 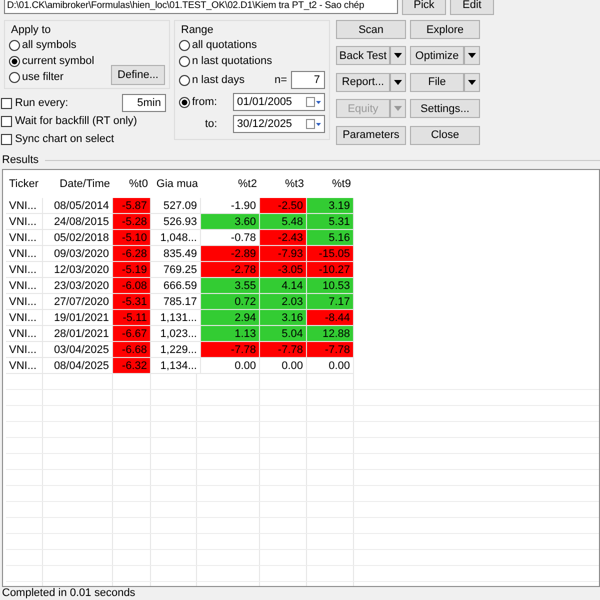 What do you see at coordinates (49, 45) in the screenshot?
I see `radio-label: all symbols` at bounding box center [49, 45].